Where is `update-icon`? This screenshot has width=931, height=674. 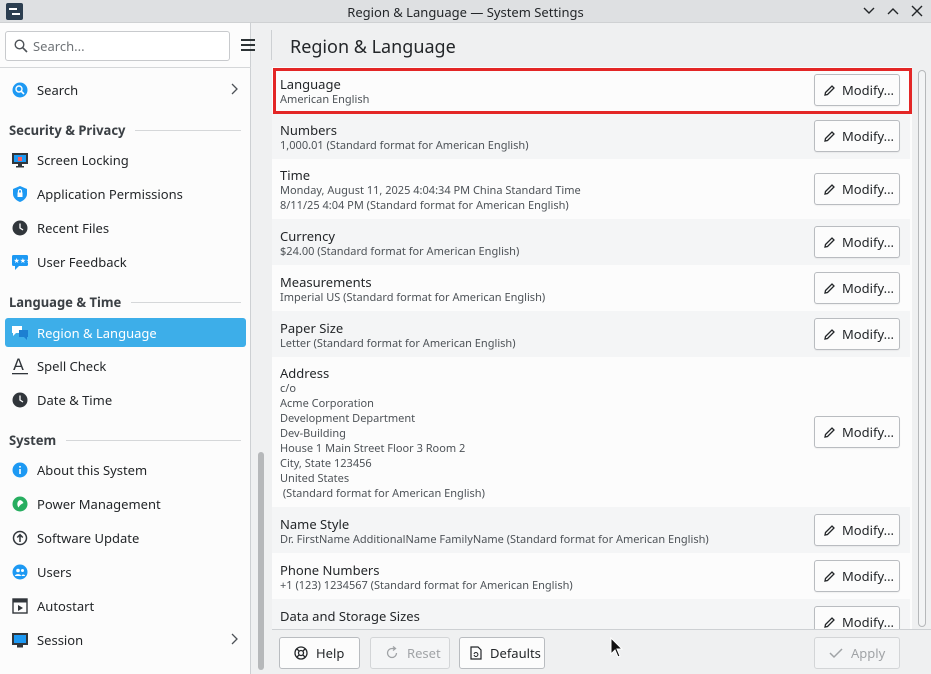 update-icon is located at coordinates (20, 538).